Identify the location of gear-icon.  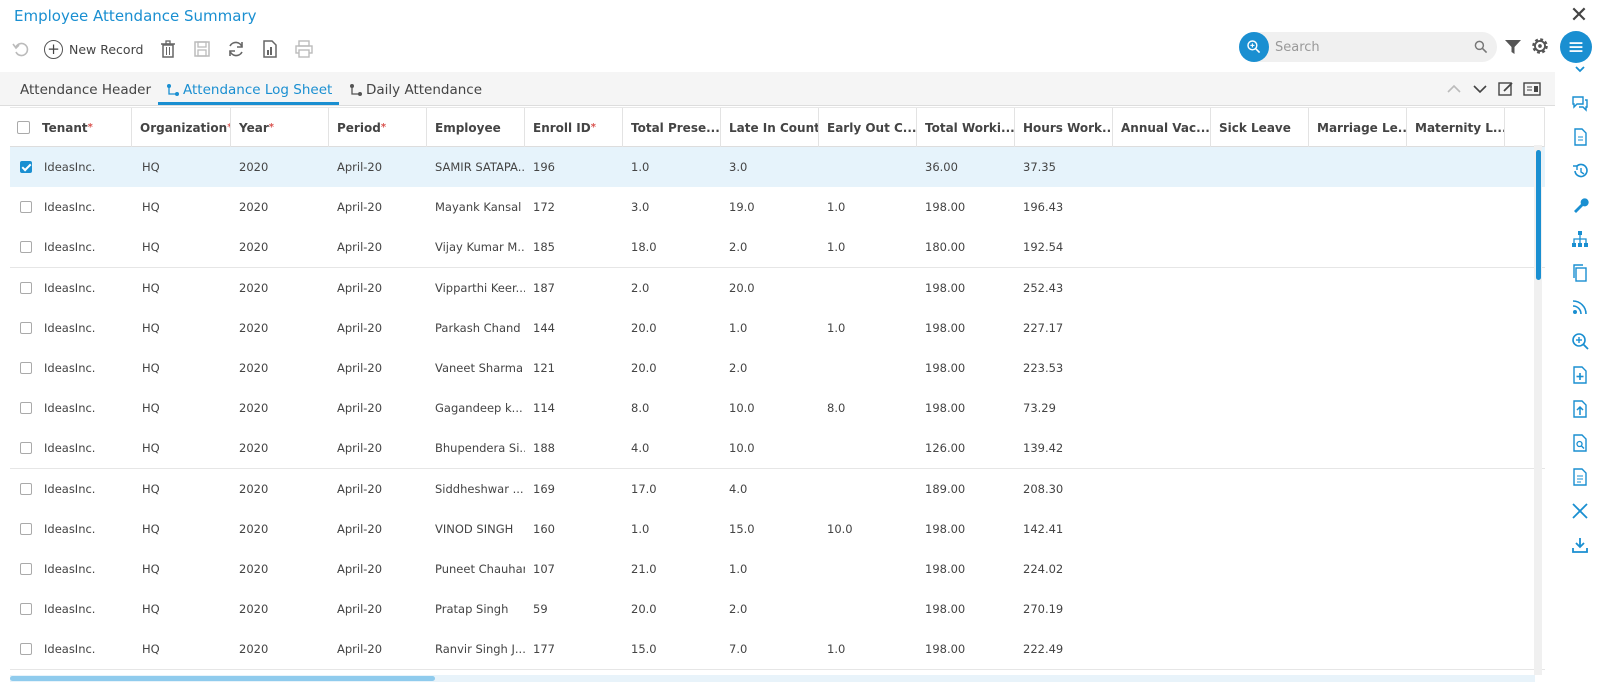
(1540, 46).